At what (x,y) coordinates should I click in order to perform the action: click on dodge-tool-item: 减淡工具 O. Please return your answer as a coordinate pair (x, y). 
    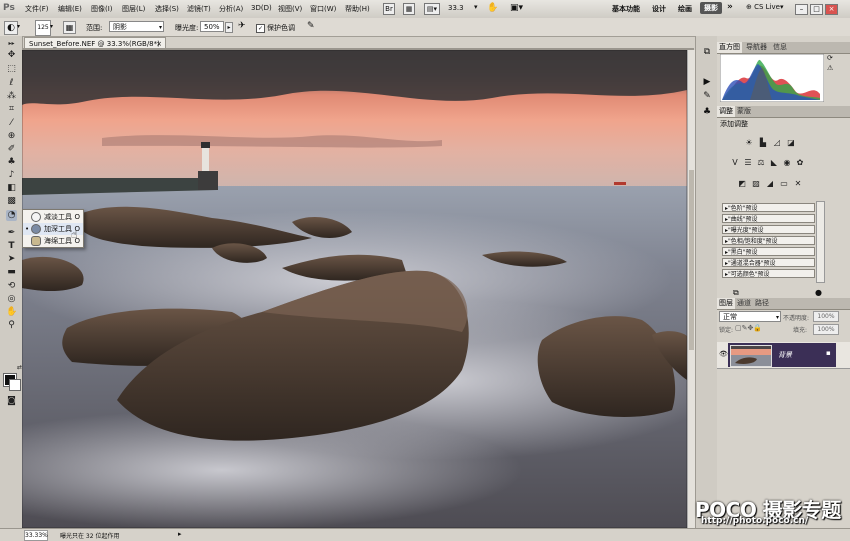
    Looking at the image, I should click on (53, 217).